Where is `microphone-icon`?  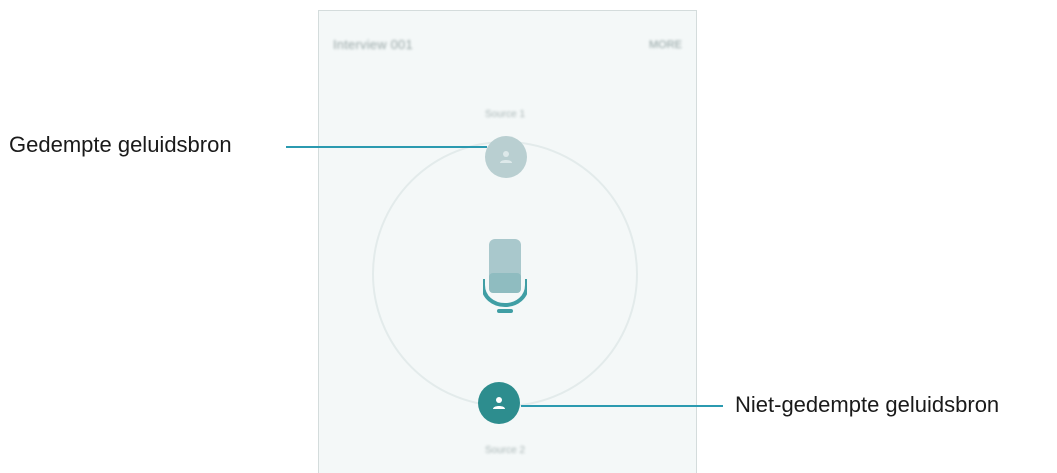
microphone-icon is located at coordinates (505, 279).